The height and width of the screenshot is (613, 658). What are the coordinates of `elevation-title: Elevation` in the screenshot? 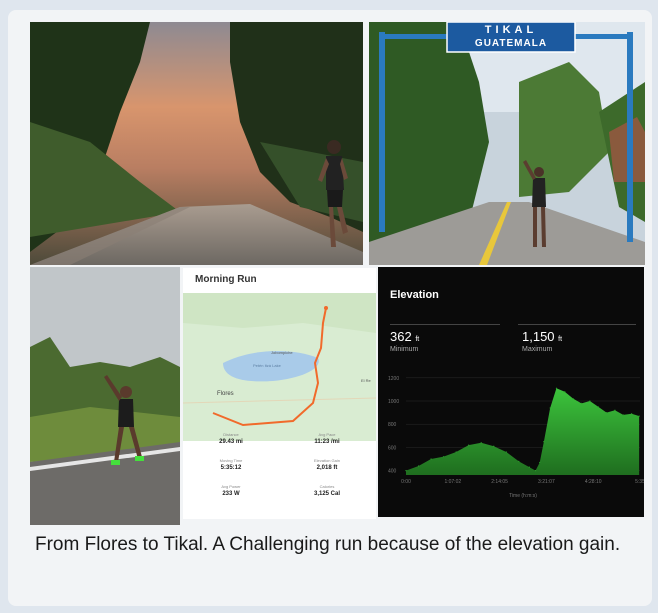 It's located at (414, 295).